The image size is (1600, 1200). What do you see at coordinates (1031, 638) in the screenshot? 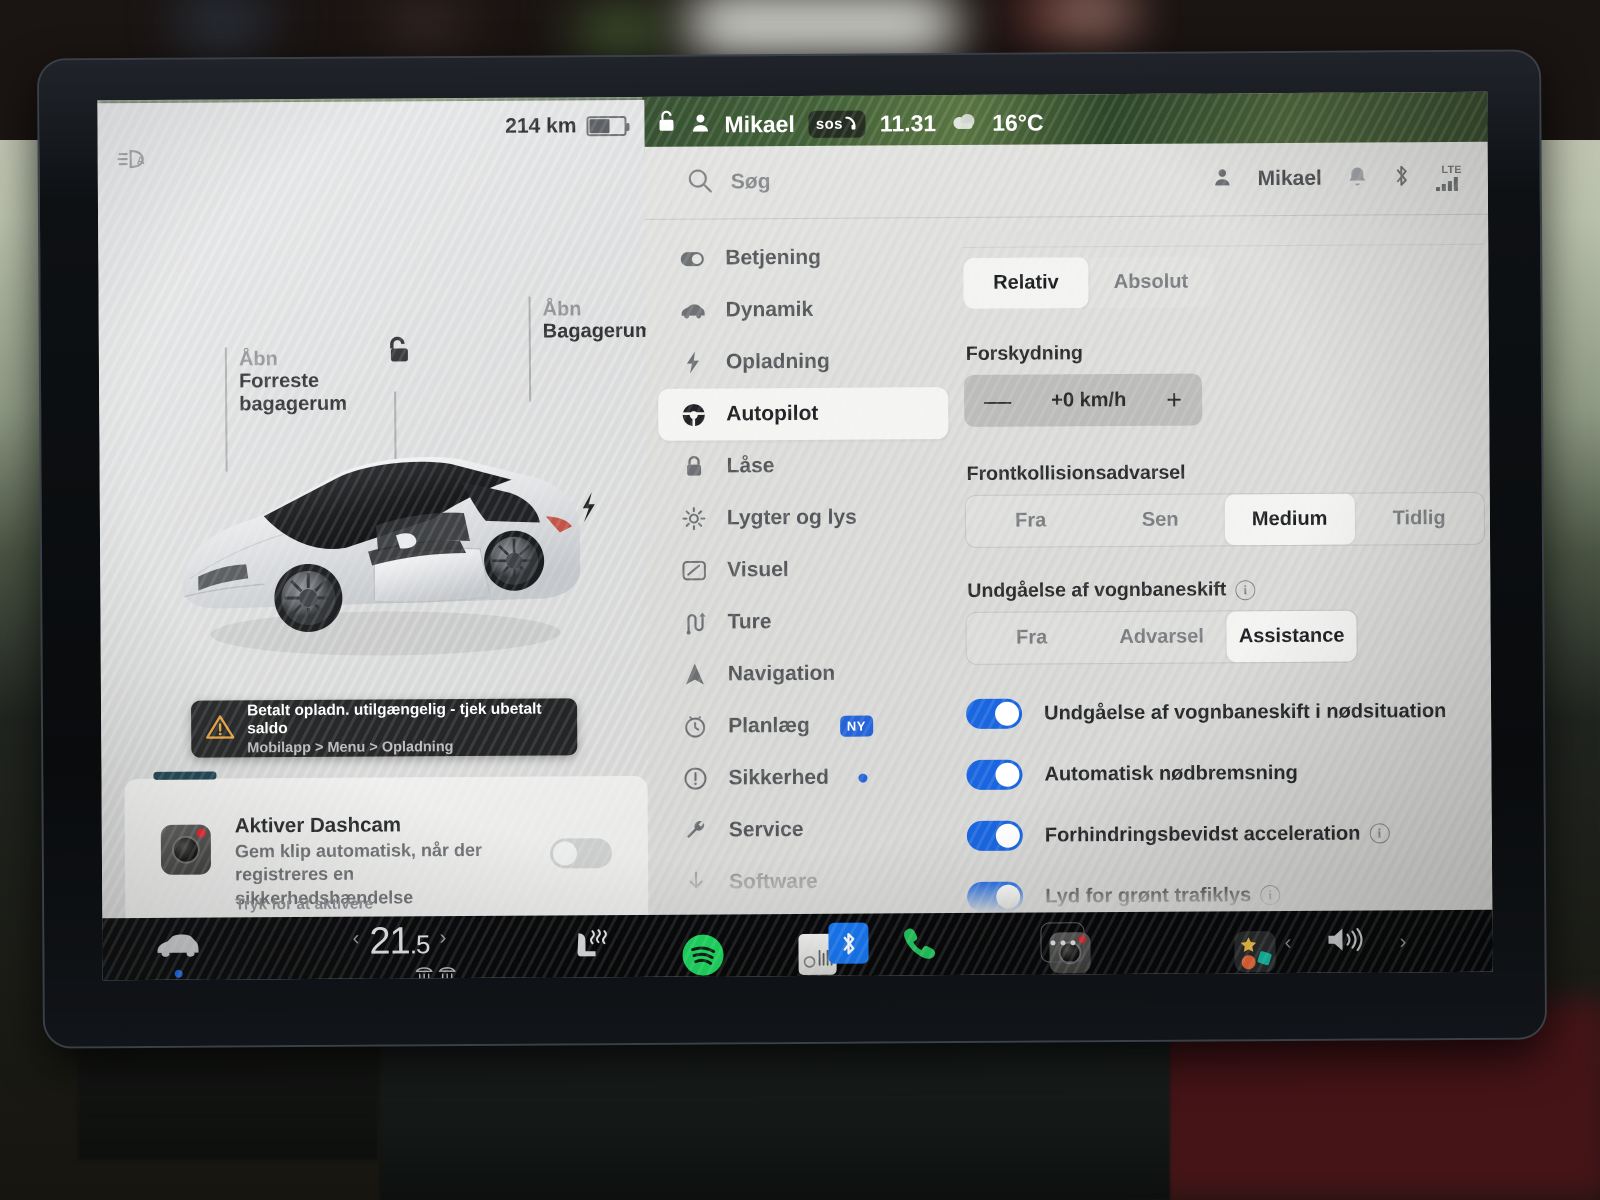
I see `ld-option-fra: Fra` at bounding box center [1031, 638].